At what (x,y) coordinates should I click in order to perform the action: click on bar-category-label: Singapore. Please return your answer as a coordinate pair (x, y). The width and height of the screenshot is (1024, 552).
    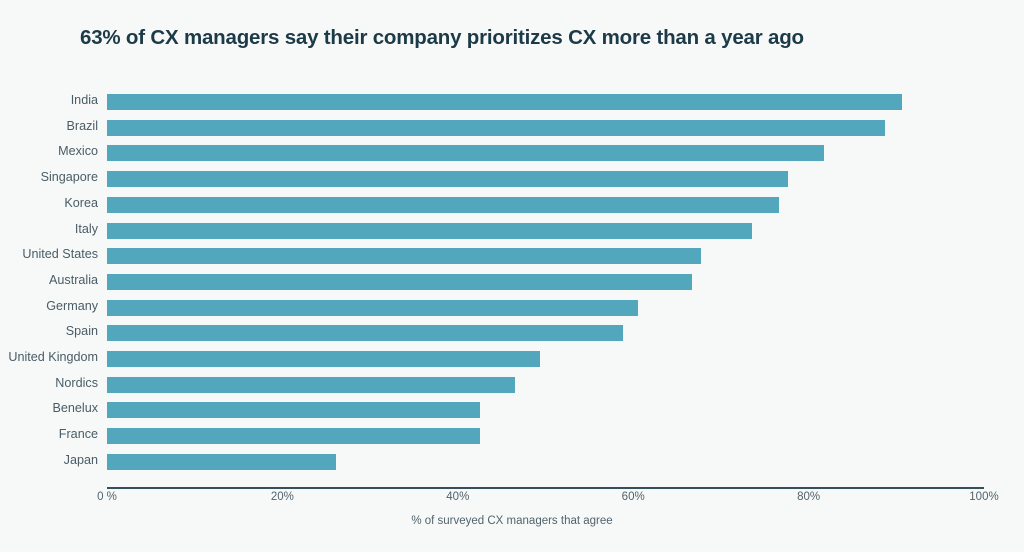
    Looking at the image, I should click on (69, 177).